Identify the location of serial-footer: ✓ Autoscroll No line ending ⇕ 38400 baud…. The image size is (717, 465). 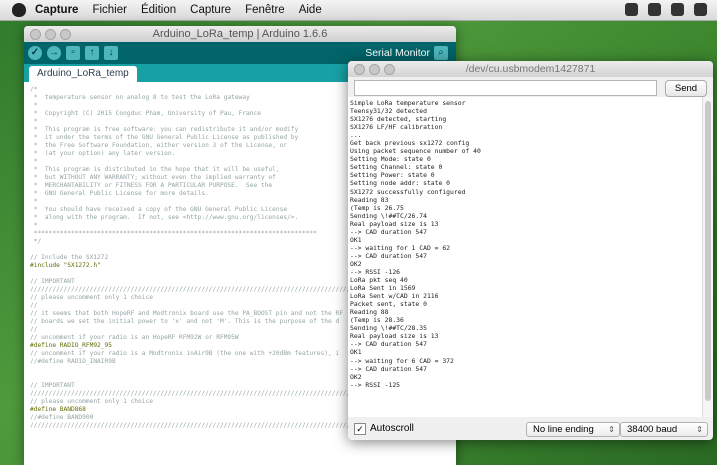
(530, 428).